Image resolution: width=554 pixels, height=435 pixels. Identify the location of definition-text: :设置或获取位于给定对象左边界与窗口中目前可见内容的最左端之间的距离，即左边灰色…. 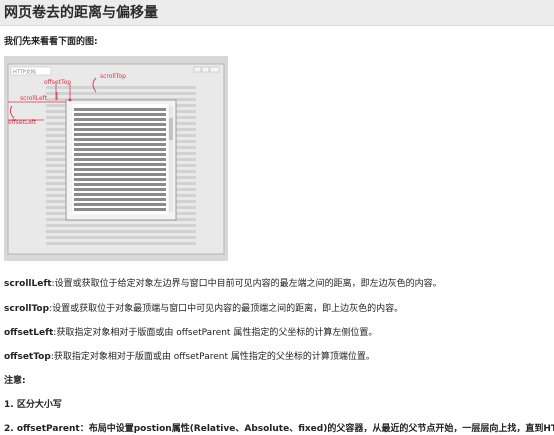
(246, 284).